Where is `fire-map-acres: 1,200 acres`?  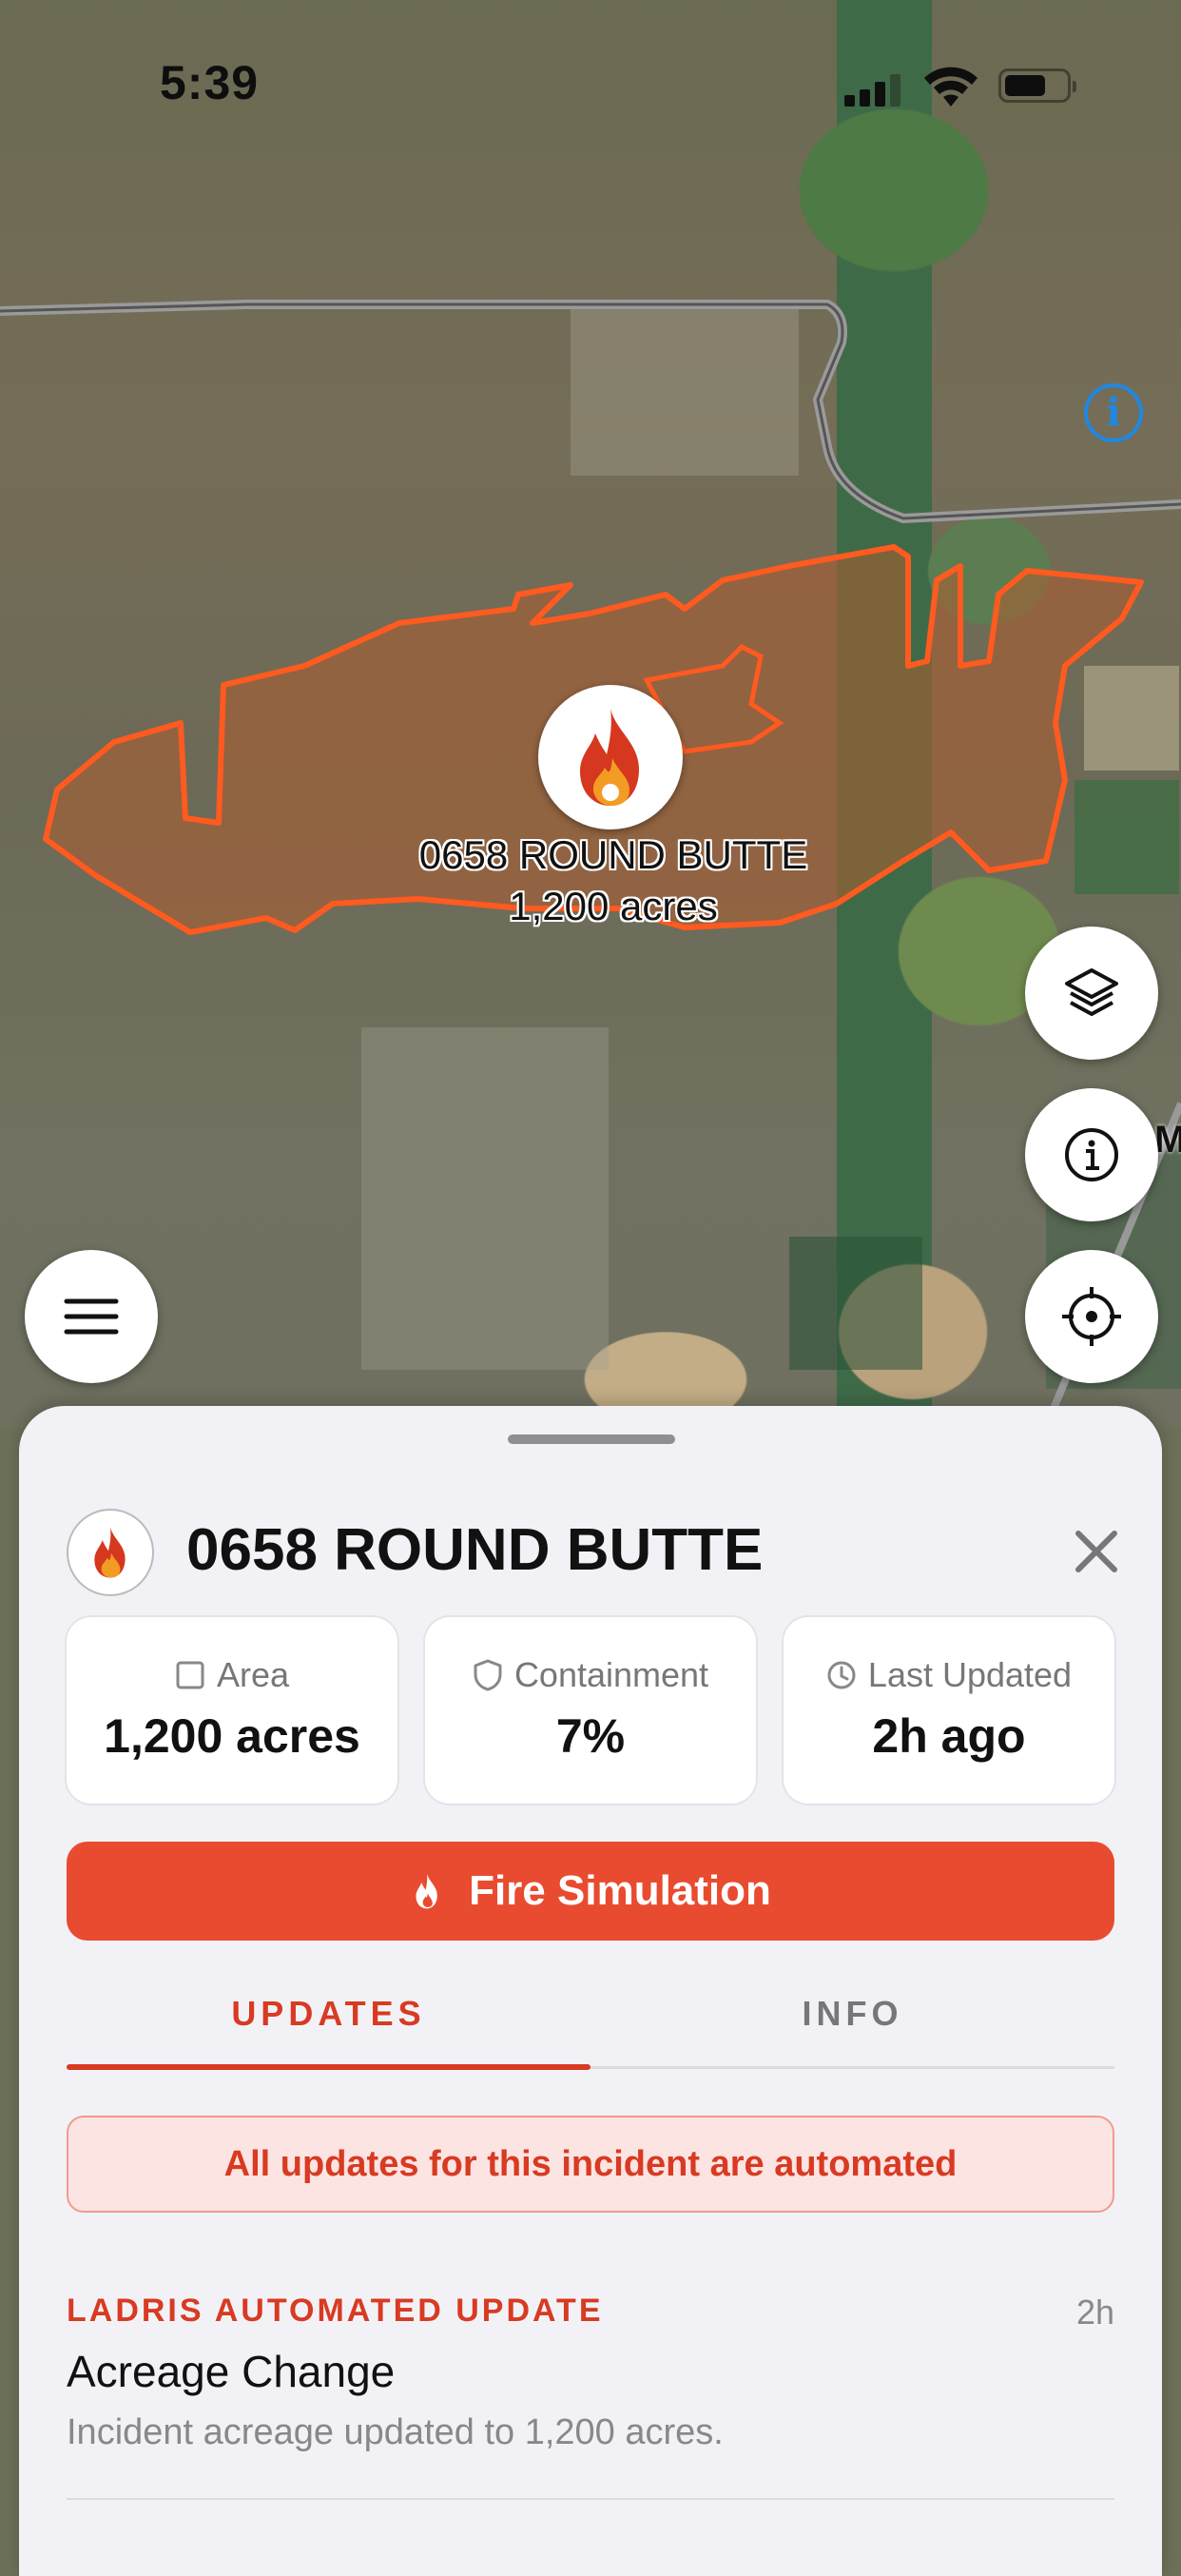
fire-map-acres: 1,200 acres is located at coordinates (613, 906).